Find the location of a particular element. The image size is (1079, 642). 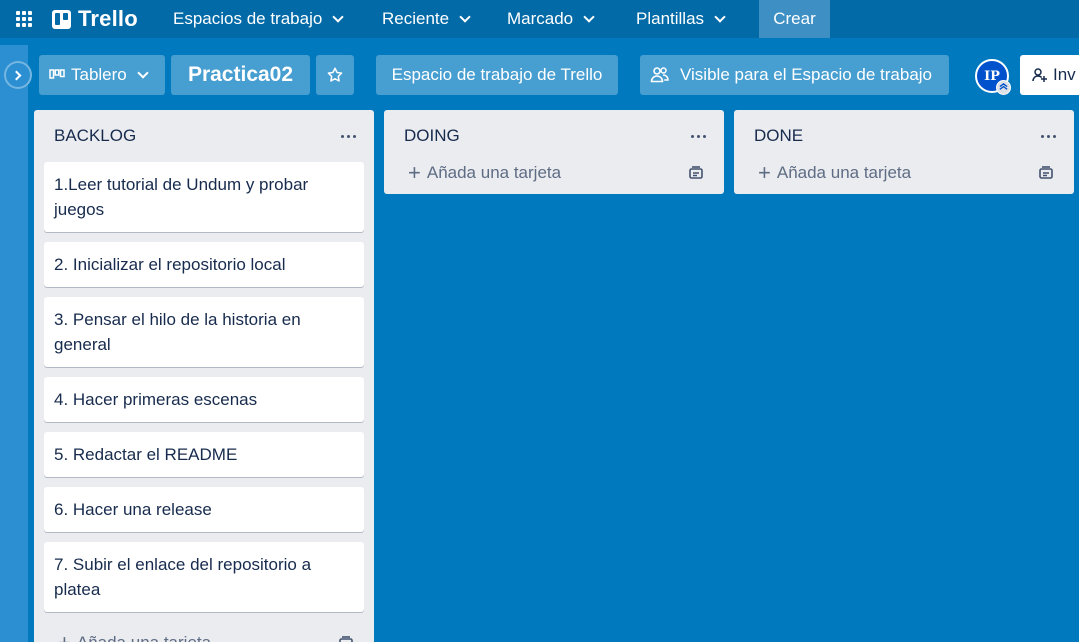

visibility-button: Visible para el Espacio de trabajo is located at coordinates (794, 75).